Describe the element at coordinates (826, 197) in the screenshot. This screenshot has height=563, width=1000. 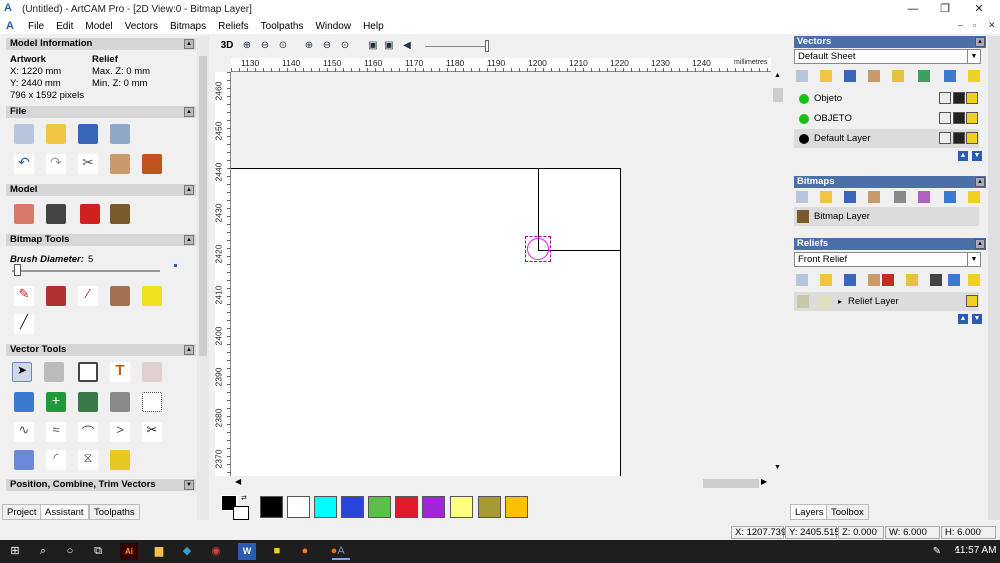
I see `open-icon` at that location.